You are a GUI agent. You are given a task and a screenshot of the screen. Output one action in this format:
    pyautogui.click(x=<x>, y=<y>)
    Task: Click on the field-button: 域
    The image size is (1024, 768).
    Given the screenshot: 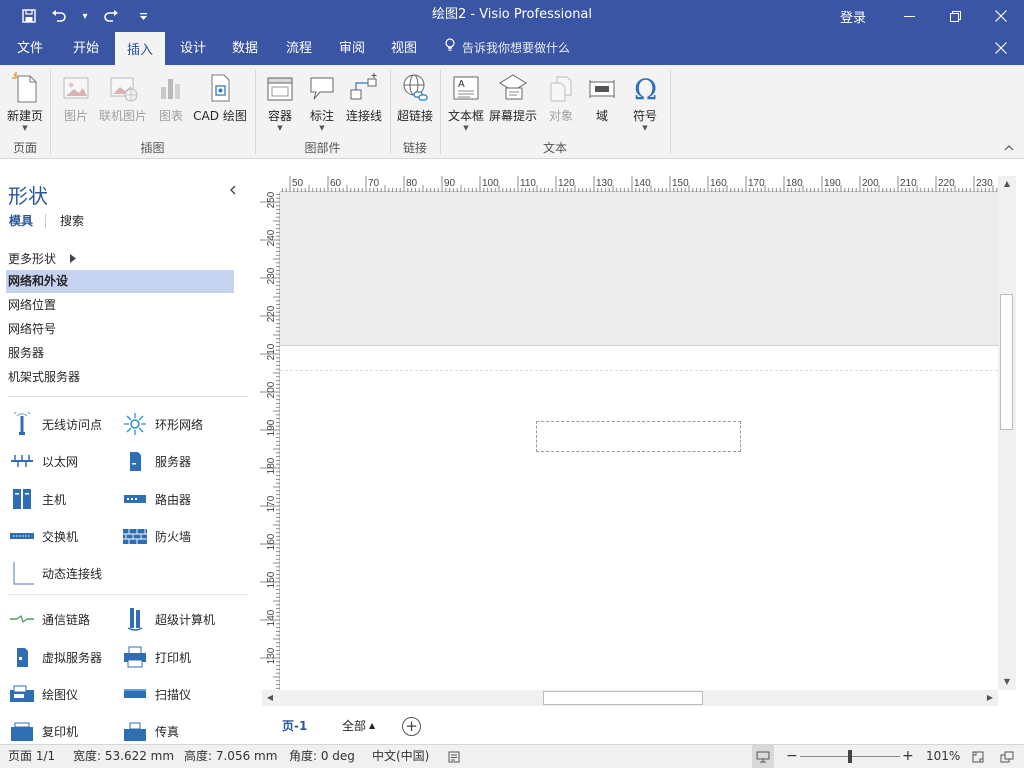 What is the action you would take?
    pyautogui.click(x=602, y=102)
    